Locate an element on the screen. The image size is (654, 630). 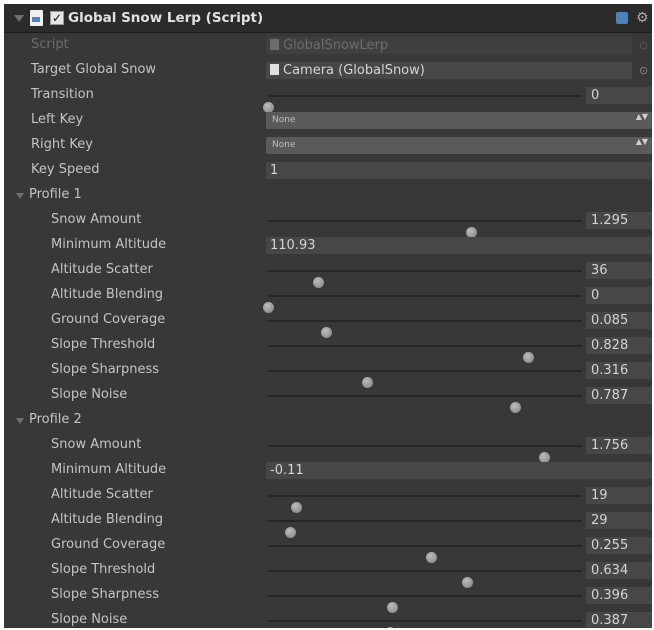
left-key-selected: None is located at coordinates (284, 120).